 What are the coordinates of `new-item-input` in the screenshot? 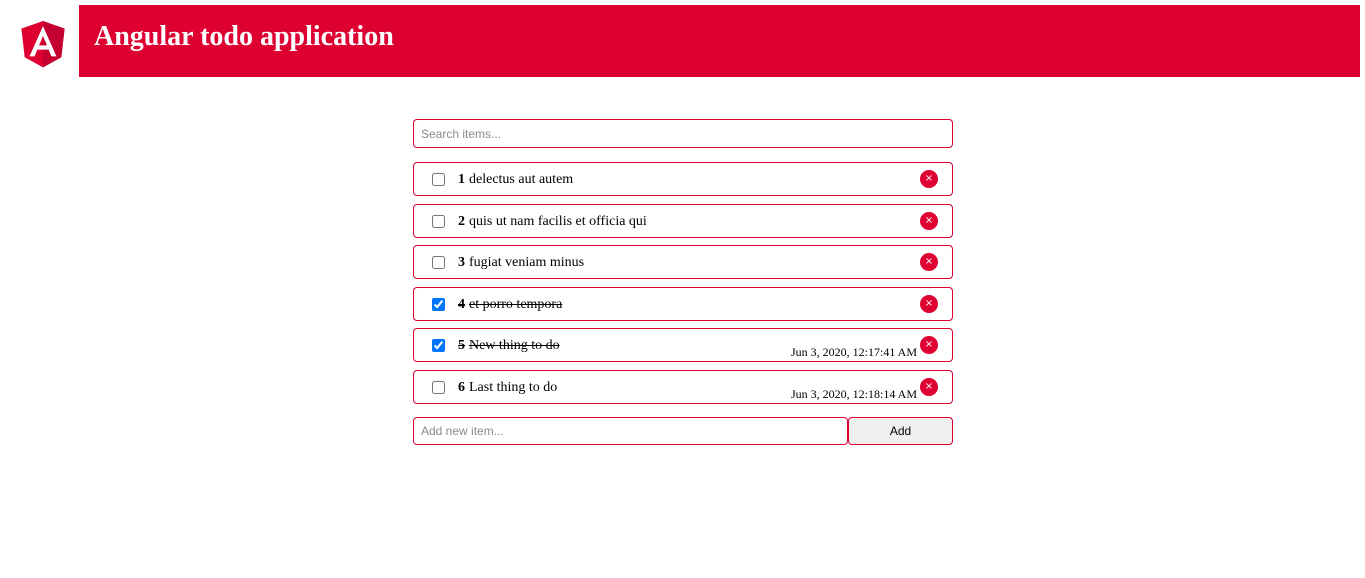 It's located at (630, 431).